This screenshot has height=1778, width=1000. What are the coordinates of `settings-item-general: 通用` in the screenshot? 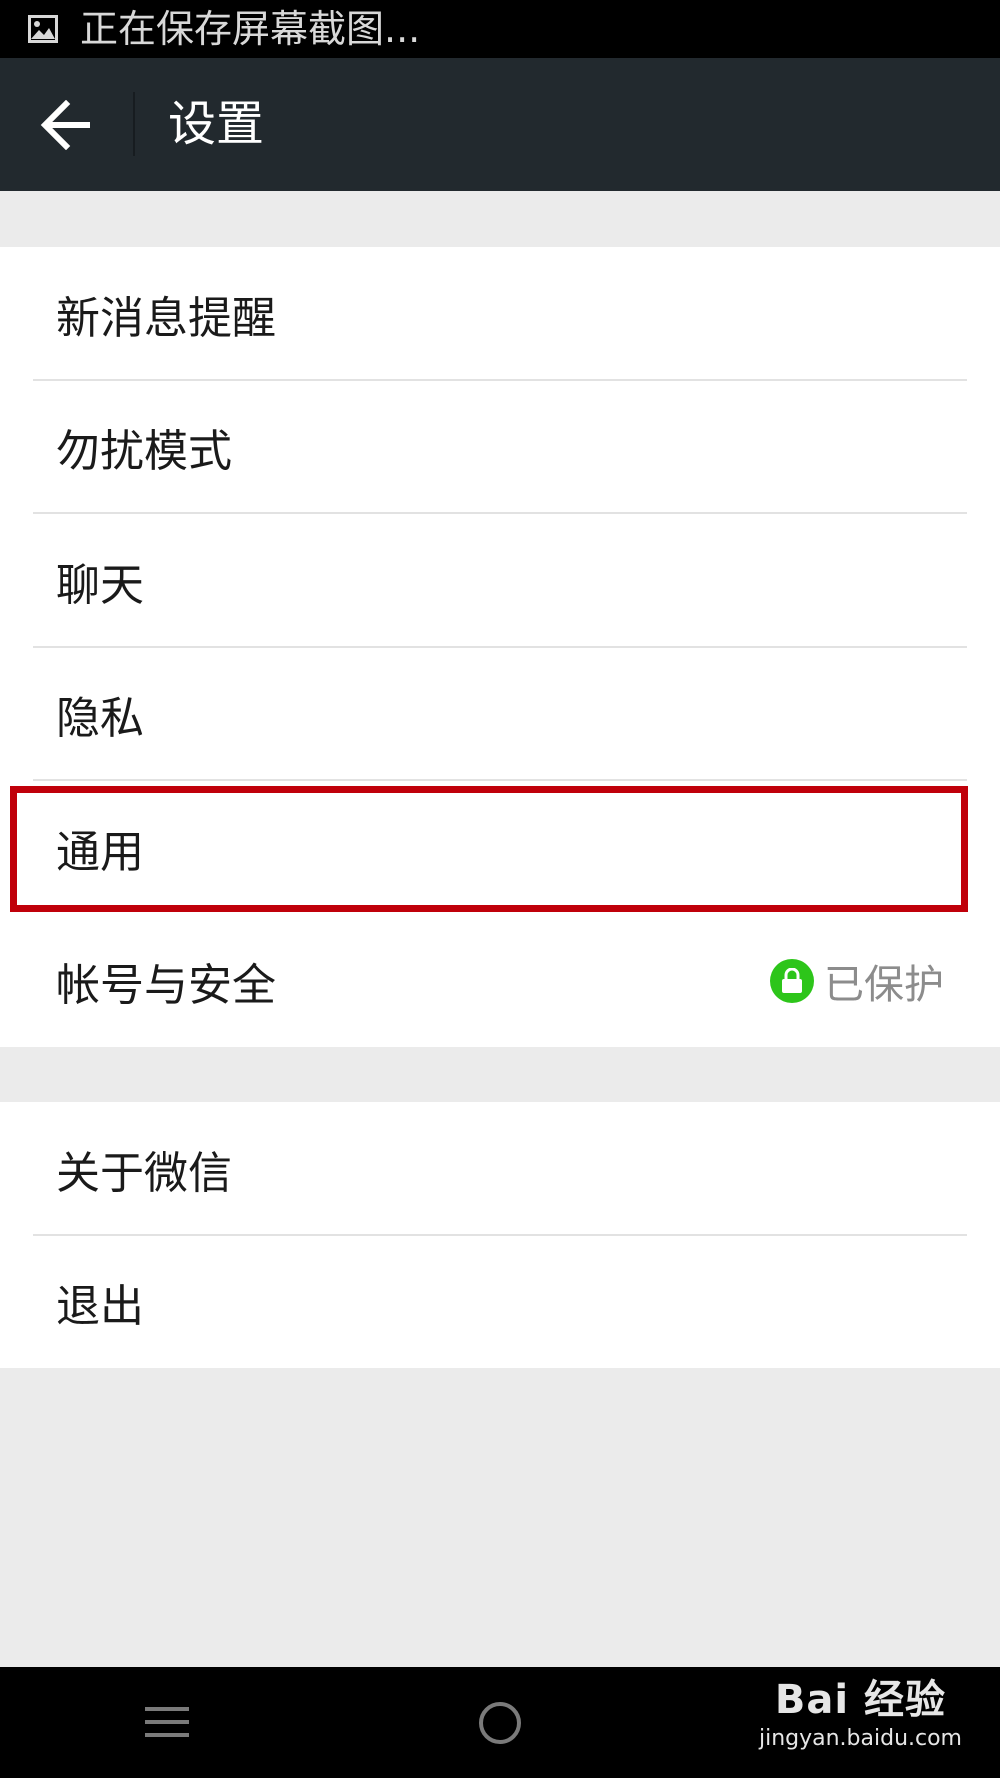 It's located at (500, 848).